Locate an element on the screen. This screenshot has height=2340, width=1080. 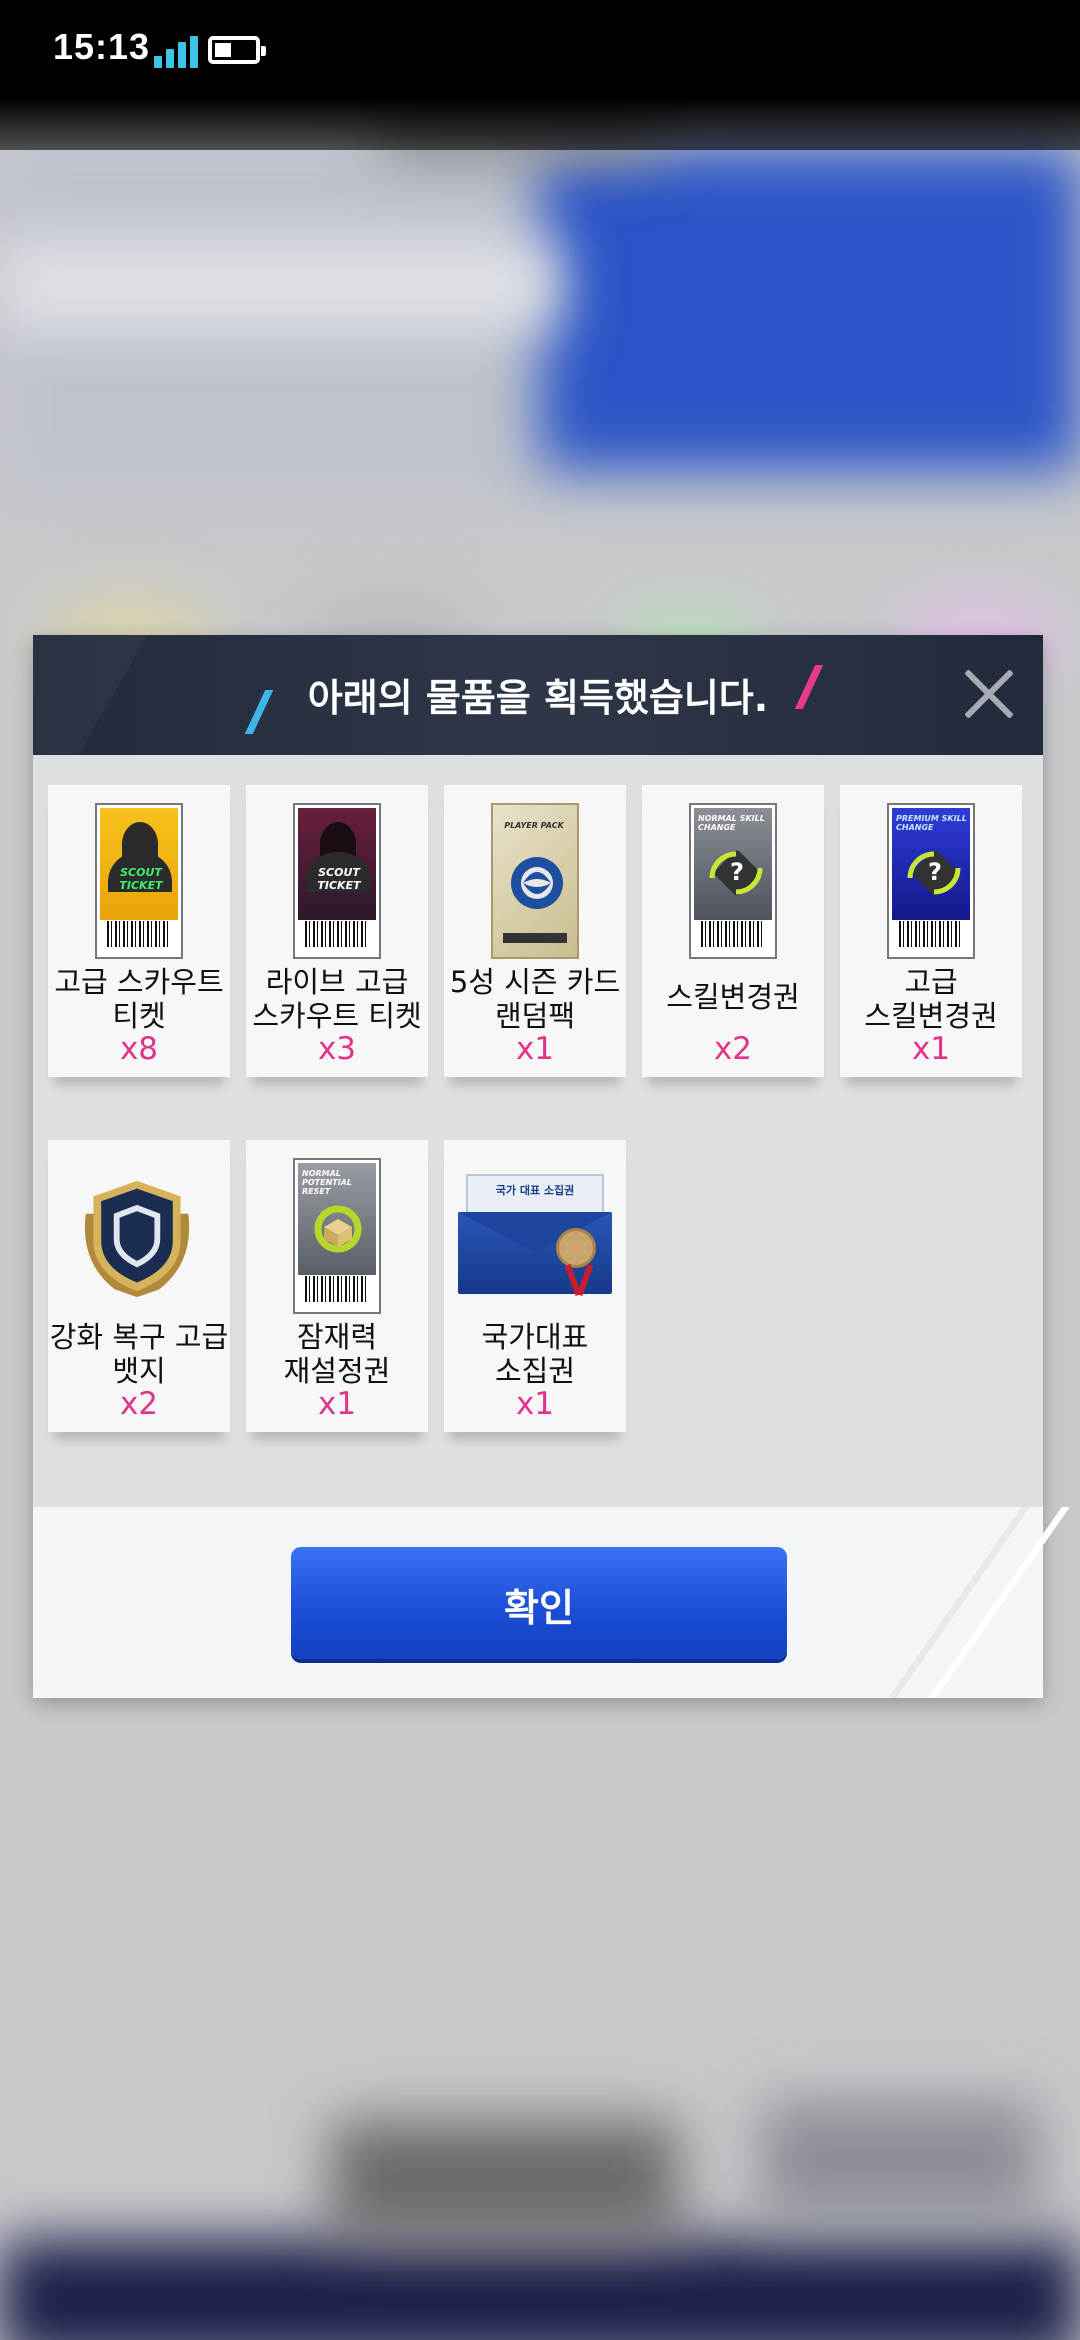
live-scout-ticket-icon: SCOUT TICKET is located at coordinates (337, 881).